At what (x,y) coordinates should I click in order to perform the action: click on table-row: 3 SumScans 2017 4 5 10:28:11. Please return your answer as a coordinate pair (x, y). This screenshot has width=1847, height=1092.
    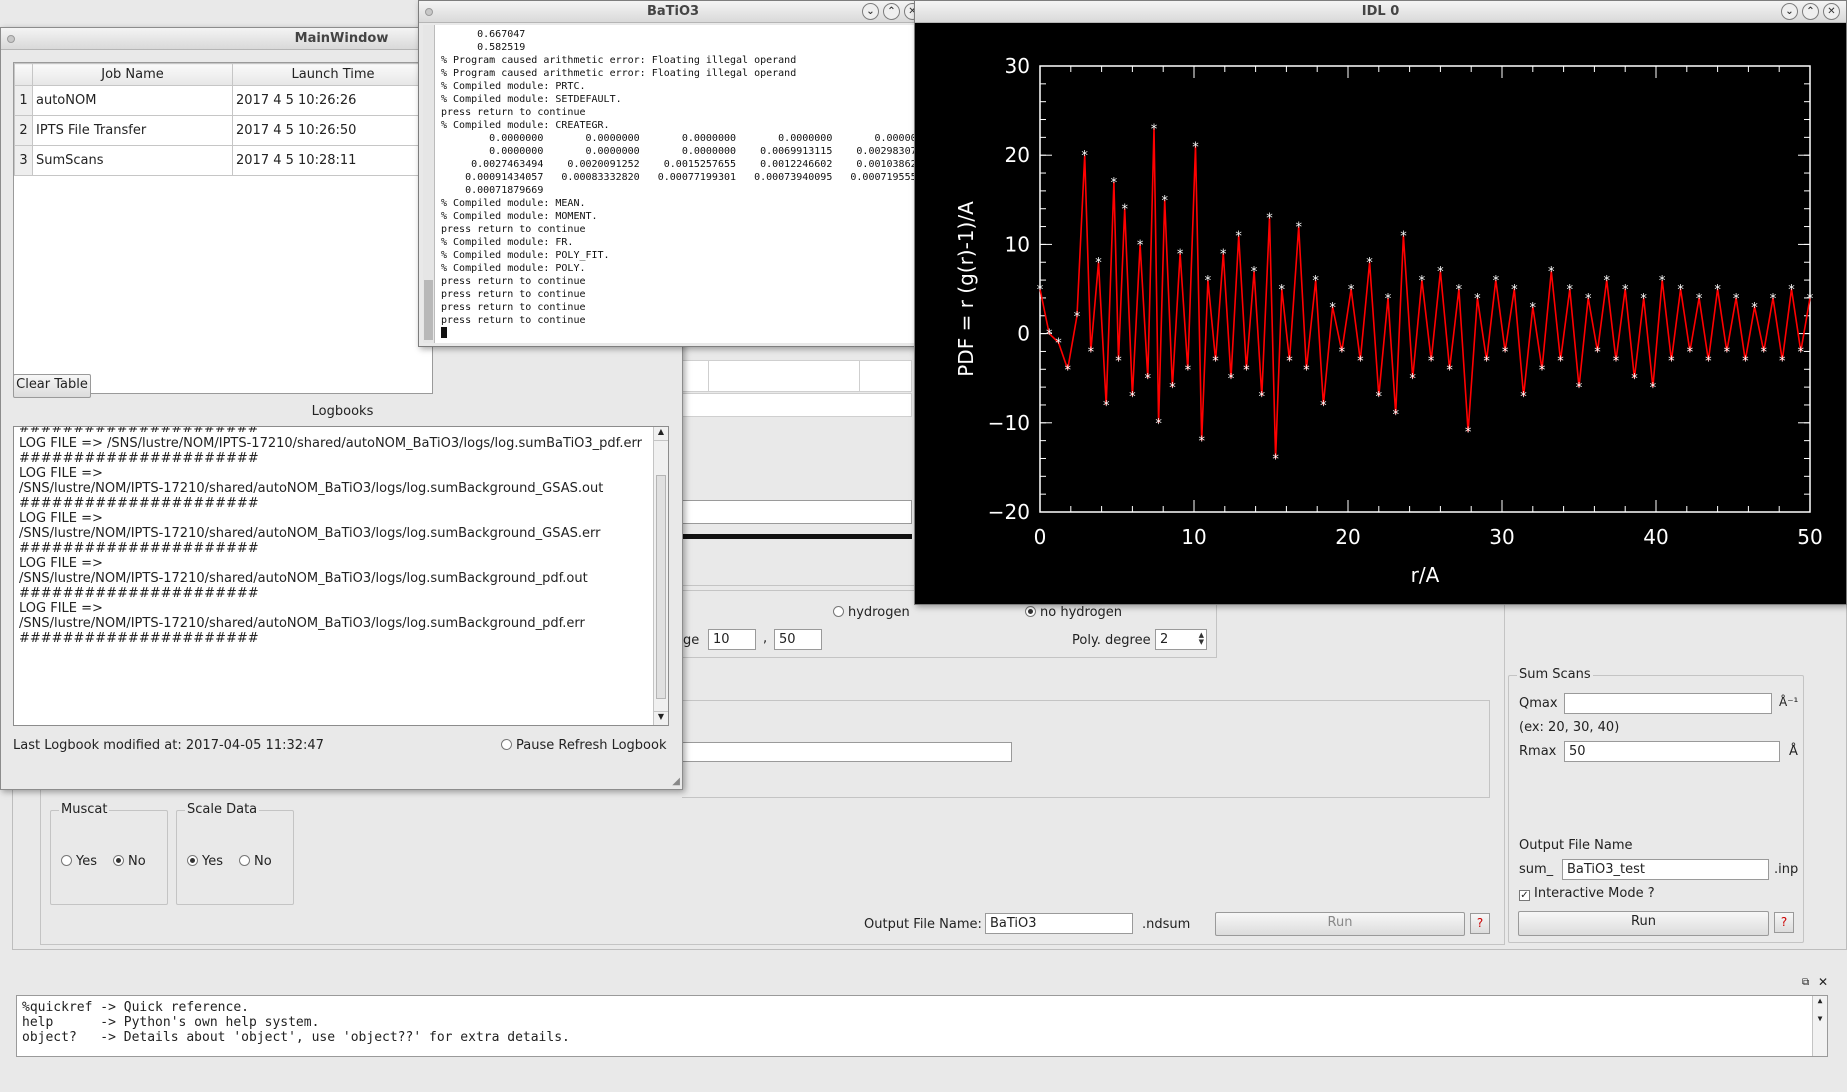
    Looking at the image, I should click on (224, 160).